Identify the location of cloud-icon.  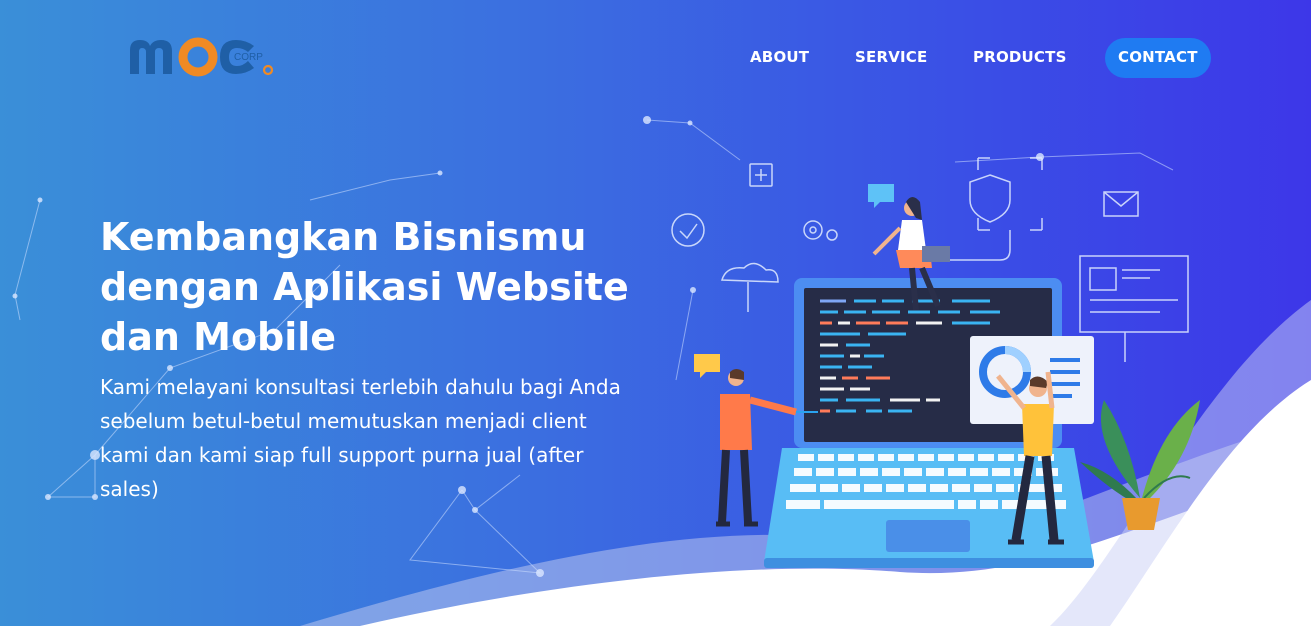
(750, 272).